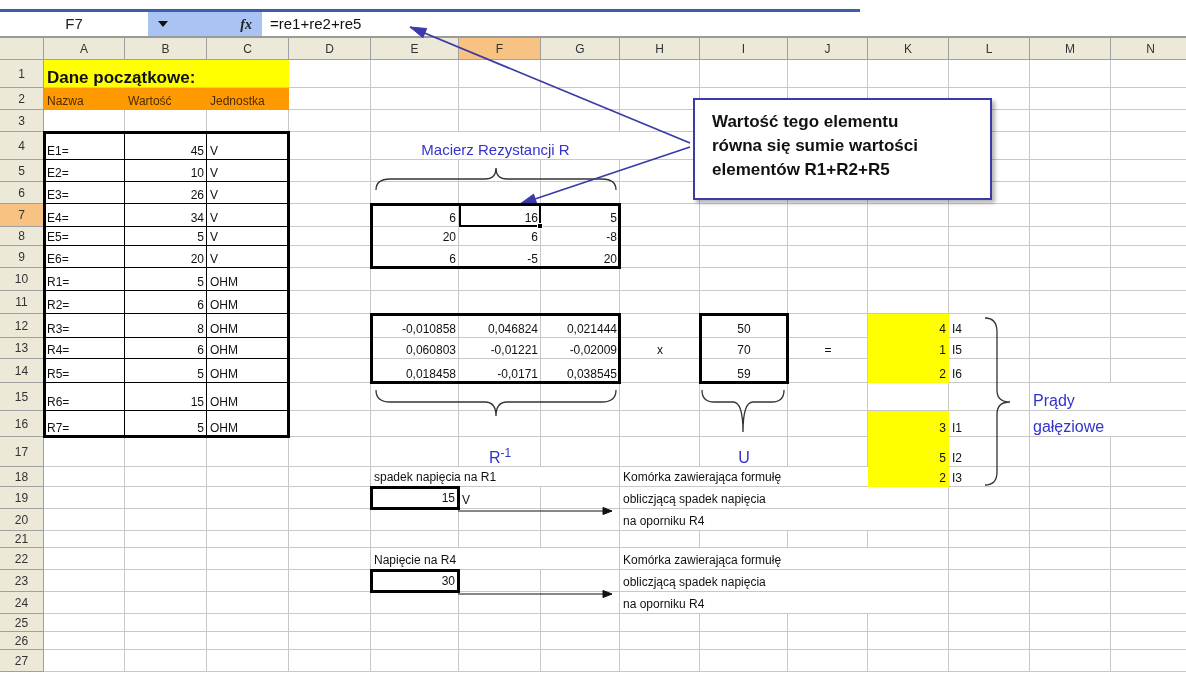 This screenshot has width=1186, height=690. Describe the element at coordinates (22, 146) in the screenshot. I see `row-header: 4` at that location.